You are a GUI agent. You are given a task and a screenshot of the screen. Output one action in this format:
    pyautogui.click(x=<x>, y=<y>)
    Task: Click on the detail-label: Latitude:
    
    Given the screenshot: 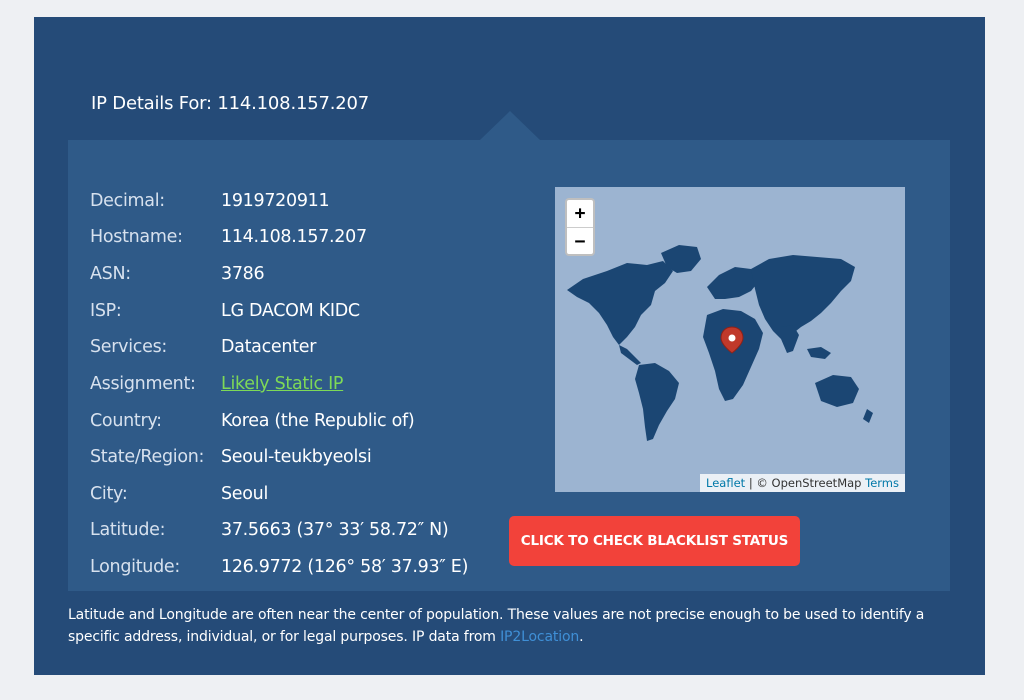 What is the action you would take?
    pyautogui.click(x=128, y=530)
    